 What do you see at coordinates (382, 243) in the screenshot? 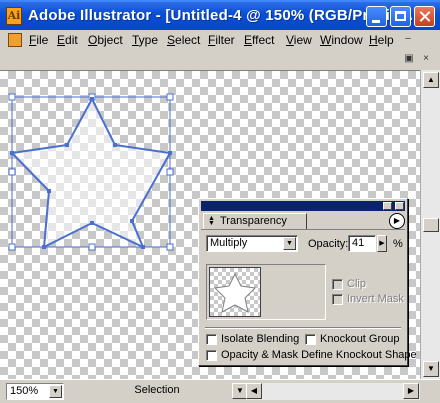
I see `opacity-slider-arrow-icon: ▶` at bounding box center [382, 243].